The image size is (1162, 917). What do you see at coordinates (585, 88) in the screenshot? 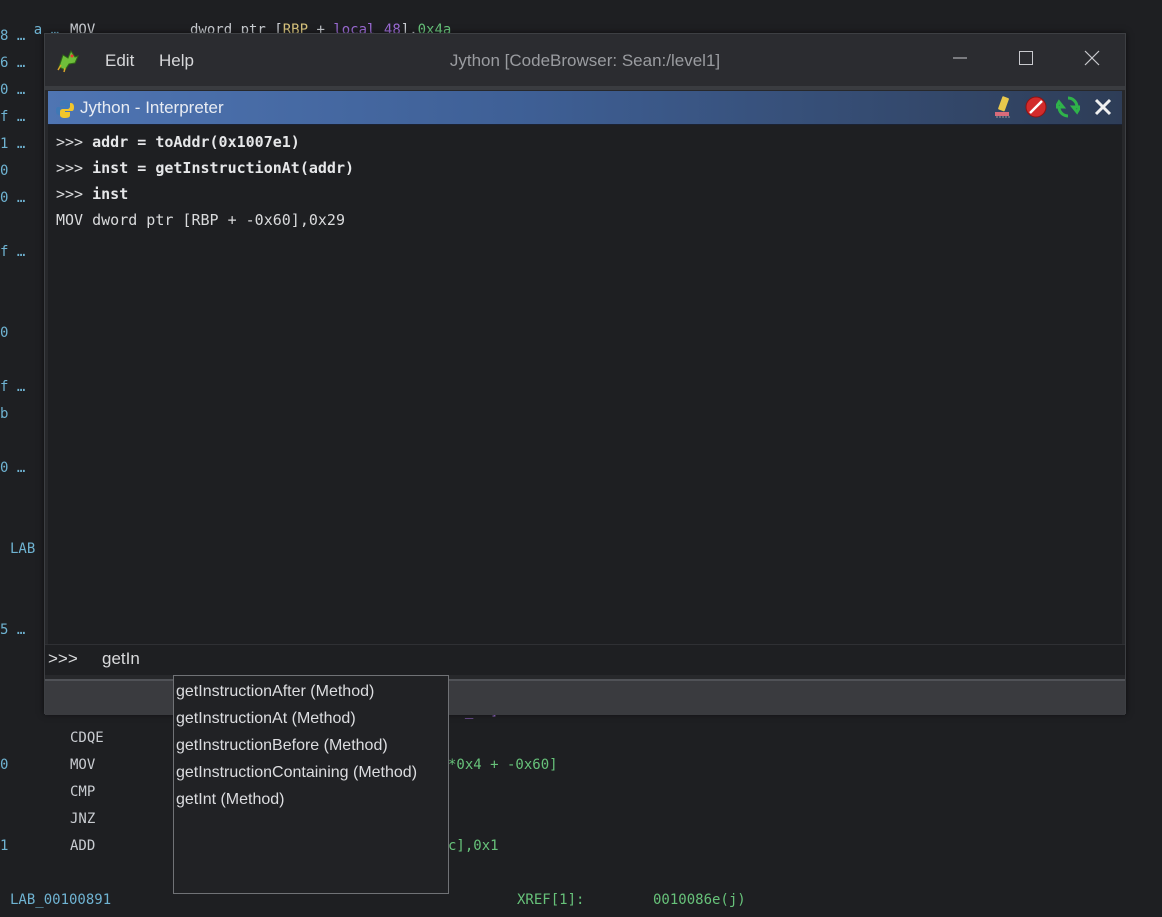
I see `divider` at bounding box center [585, 88].